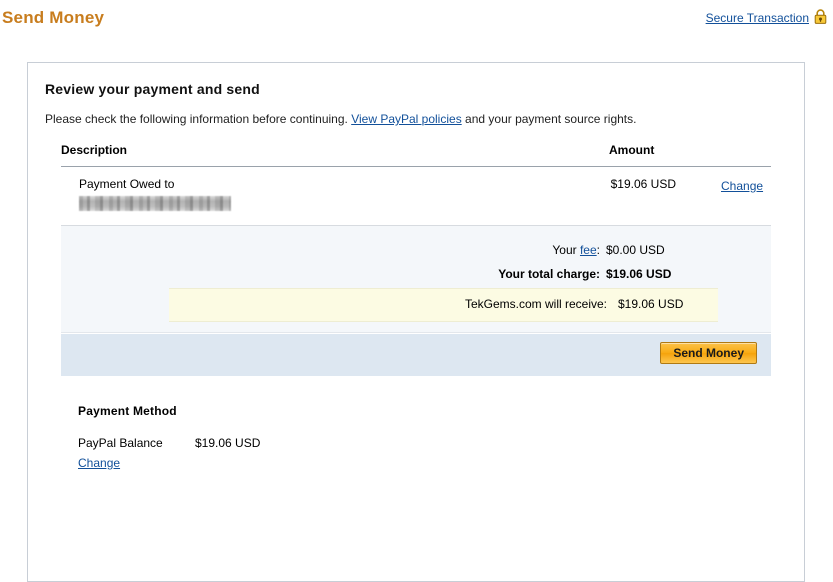 The width and height of the screenshot is (833, 582). Describe the element at coordinates (416, 155) in the screenshot. I see `table-header-row: Description Amount` at that location.